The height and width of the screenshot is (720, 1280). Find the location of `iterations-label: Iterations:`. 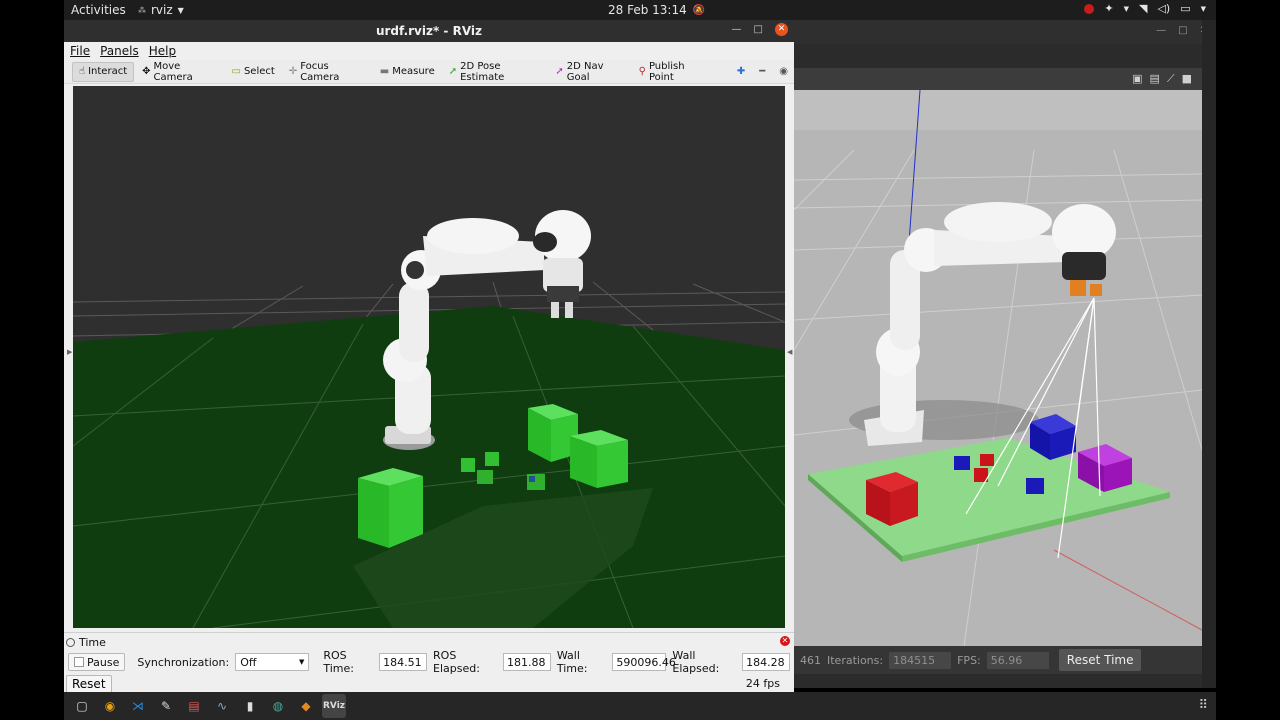

iterations-label: Iterations: is located at coordinates (855, 660).